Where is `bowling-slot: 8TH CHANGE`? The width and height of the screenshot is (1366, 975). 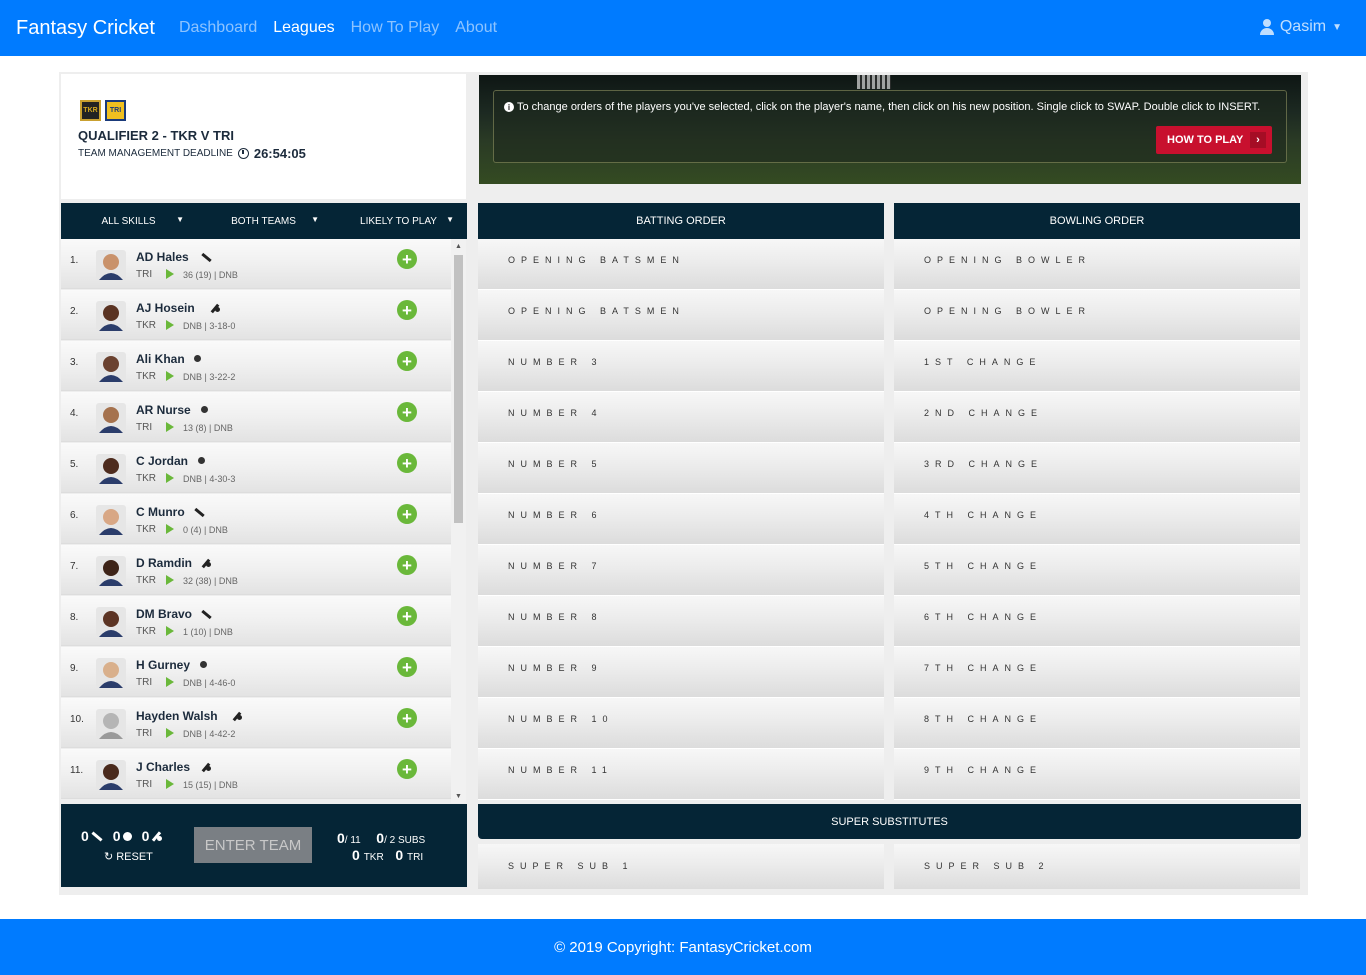
bowling-slot: 8TH CHANGE is located at coordinates (1097, 723).